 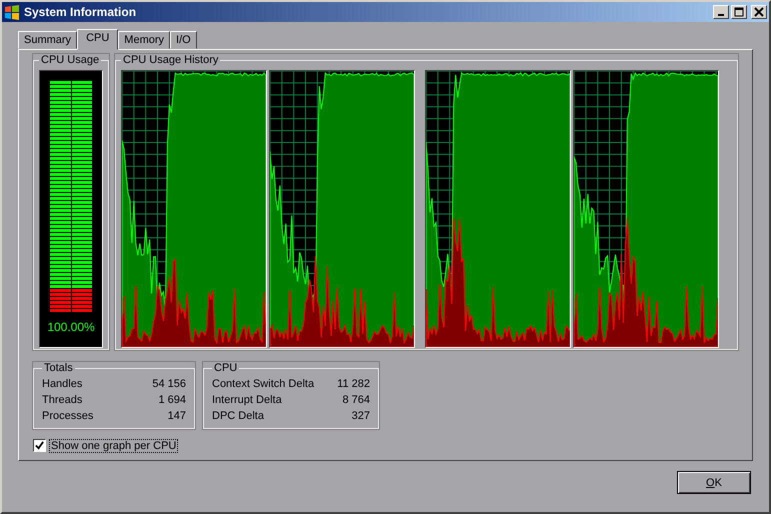 I want to click on tab: I/O, so click(x=183, y=40).